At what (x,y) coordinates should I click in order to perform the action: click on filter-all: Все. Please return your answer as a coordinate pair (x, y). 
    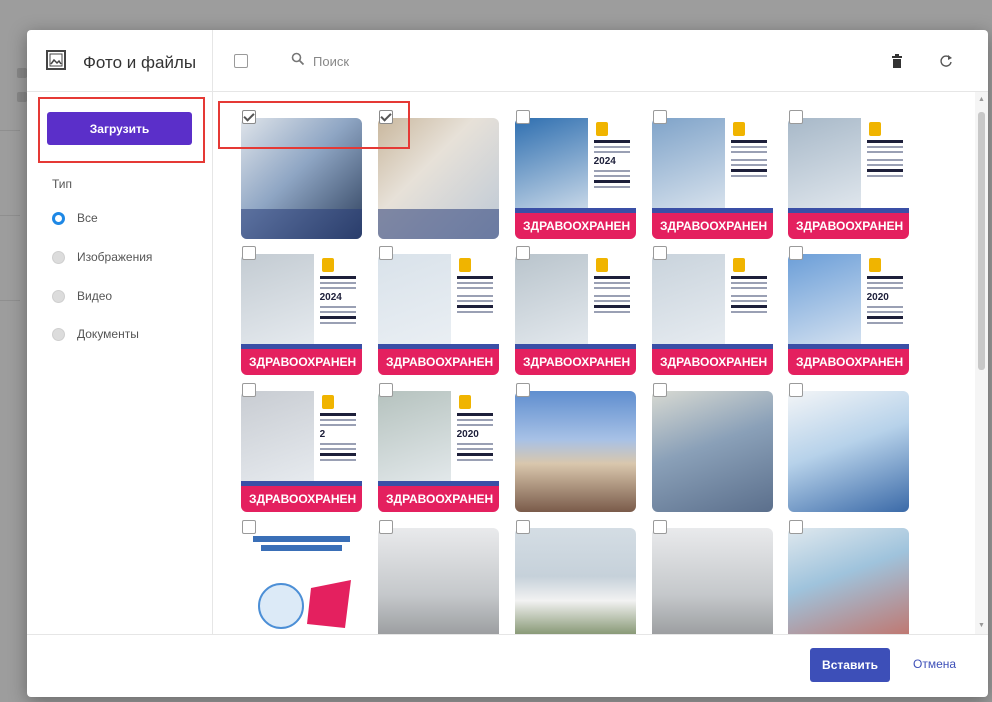
    Looking at the image, I should click on (75, 218).